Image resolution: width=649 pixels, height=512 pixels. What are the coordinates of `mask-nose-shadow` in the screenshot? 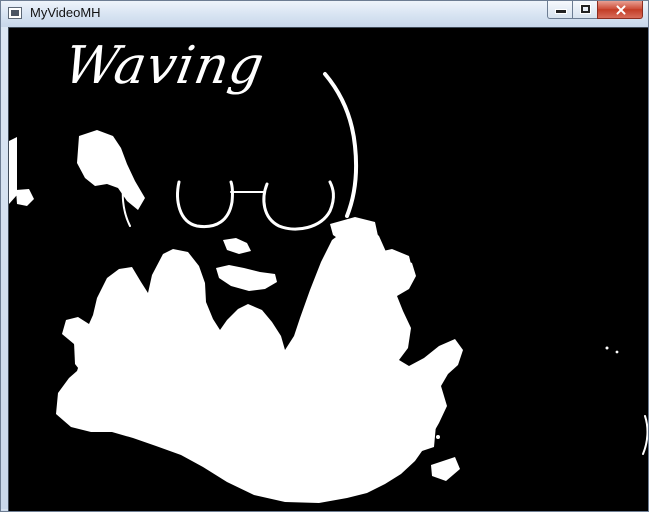 It's located at (237, 246).